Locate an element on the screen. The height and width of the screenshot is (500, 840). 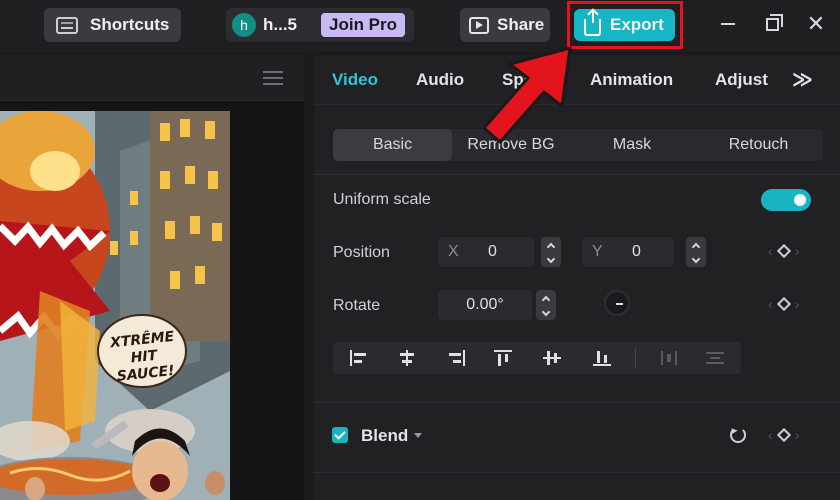
position-x-stepper is located at coordinates (551, 252).